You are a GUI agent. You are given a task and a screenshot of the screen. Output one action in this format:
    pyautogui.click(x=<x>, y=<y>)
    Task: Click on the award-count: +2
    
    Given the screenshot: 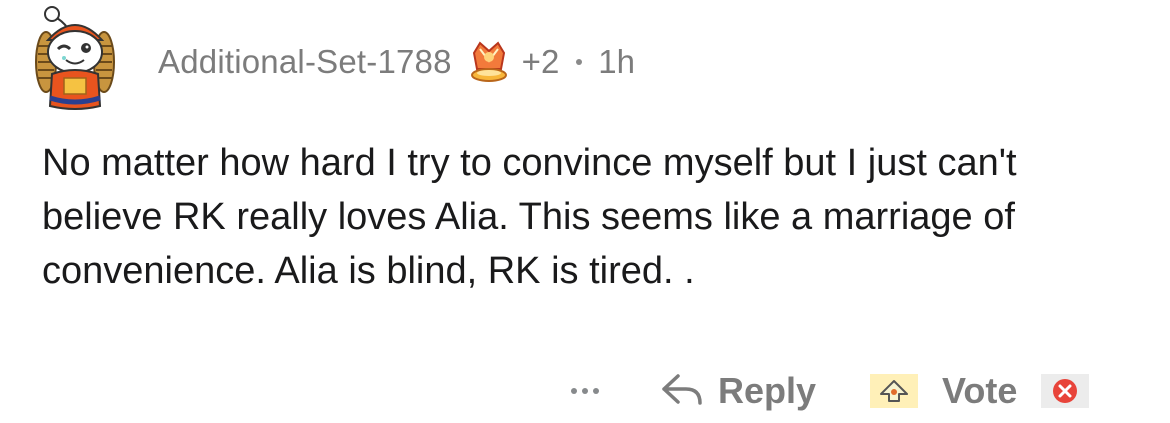 What is the action you would take?
    pyautogui.click(x=540, y=61)
    